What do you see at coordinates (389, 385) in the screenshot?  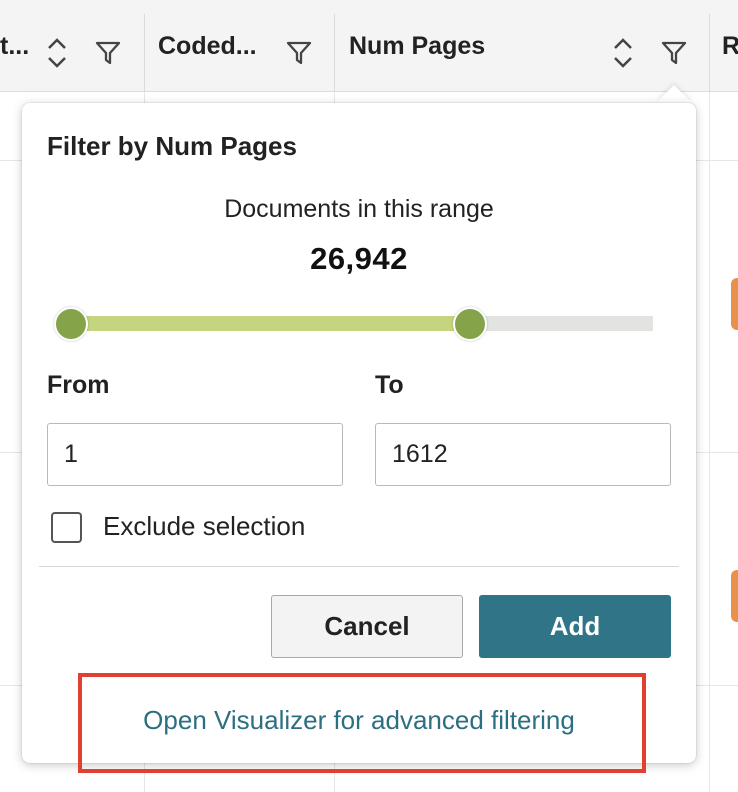 I see `to-label: To` at bounding box center [389, 385].